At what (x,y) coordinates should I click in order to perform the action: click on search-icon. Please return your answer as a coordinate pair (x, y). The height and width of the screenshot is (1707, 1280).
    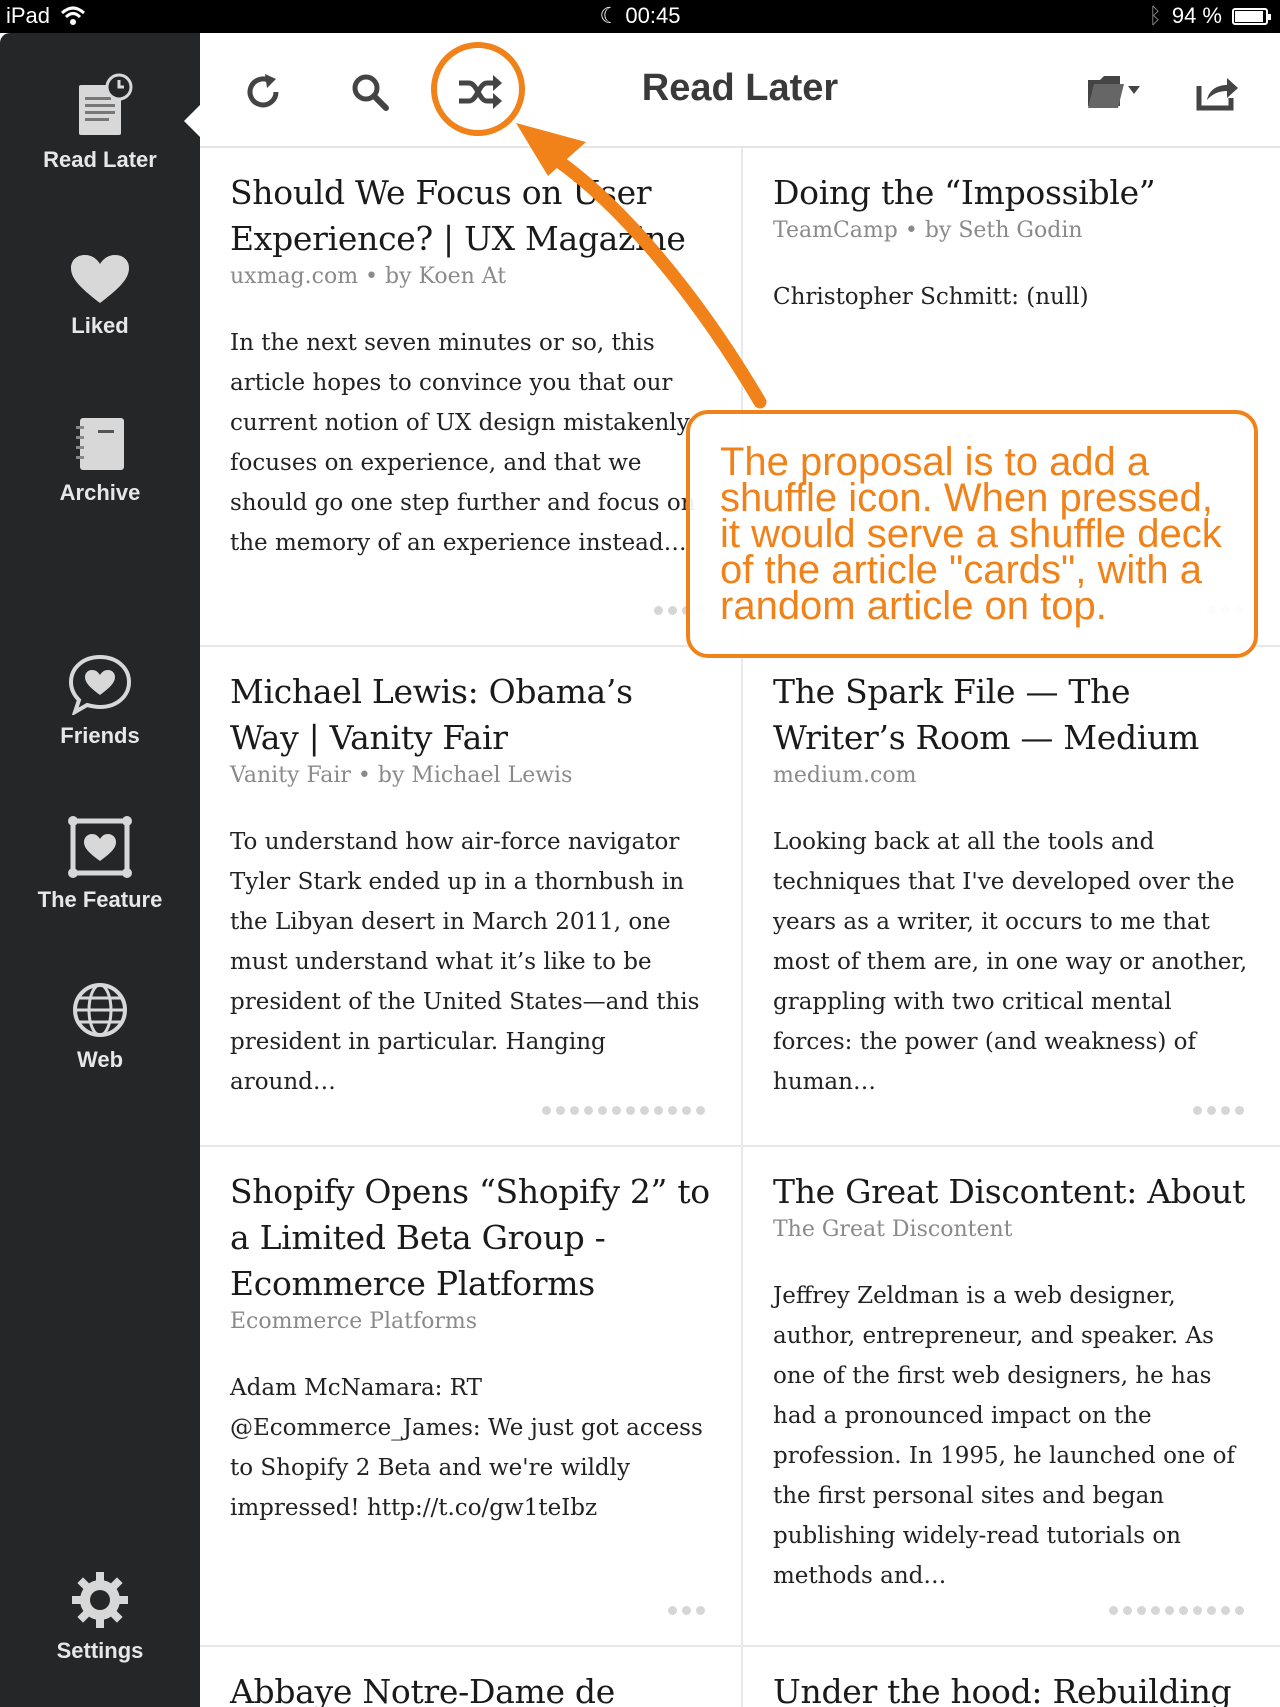
    Looking at the image, I should click on (370, 92).